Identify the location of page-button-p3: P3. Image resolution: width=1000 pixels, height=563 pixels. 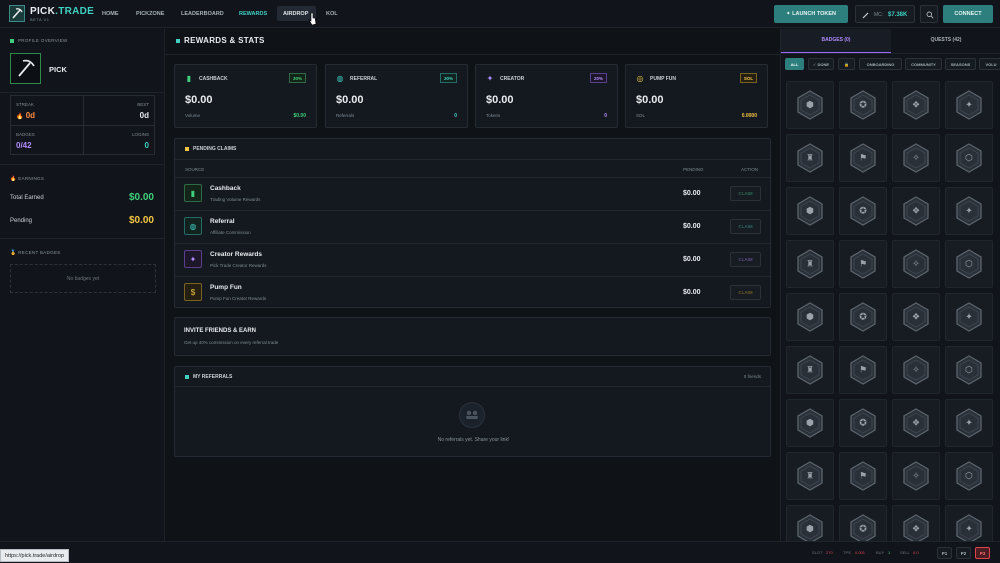
(982, 553).